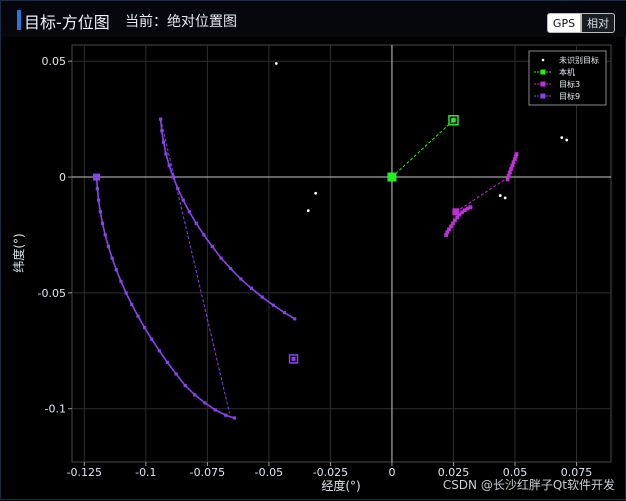 The height and width of the screenshot is (501, 626). Describe the element at coordinates (567, 78) in the screenshot. I see `legend: 未识别目标本机目标3 目标9` at that location.